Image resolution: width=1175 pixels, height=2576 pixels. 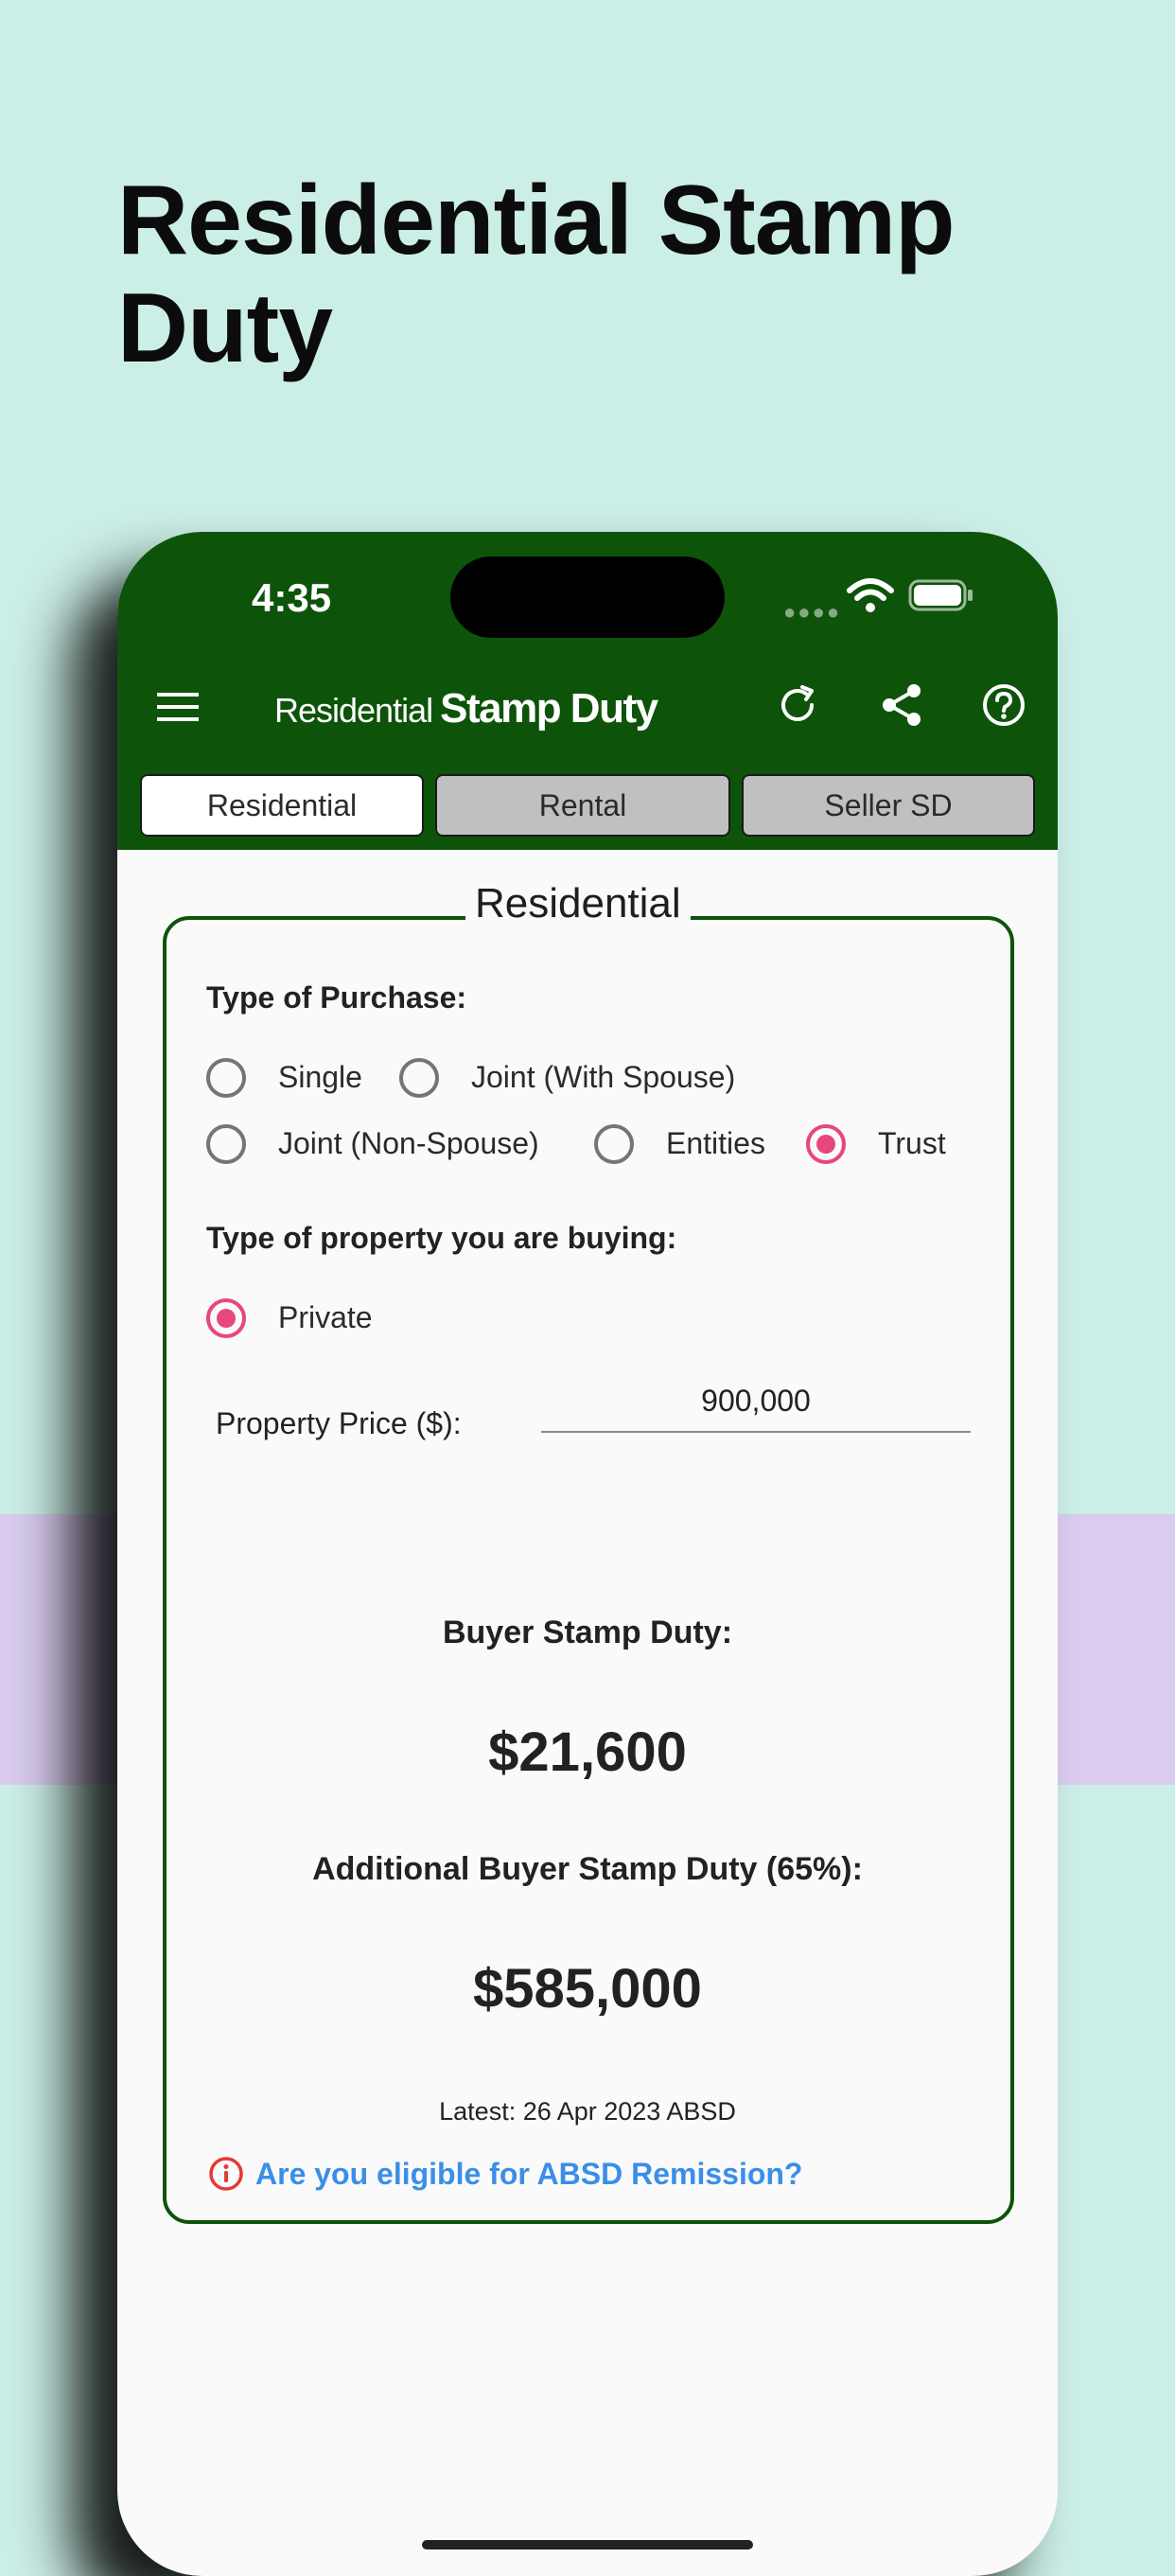 What do you see at coordinates (442, 1238) in the screenshot?
I see `property-type-label: Type of property you are buying:` at bounding box center [442, 1238].